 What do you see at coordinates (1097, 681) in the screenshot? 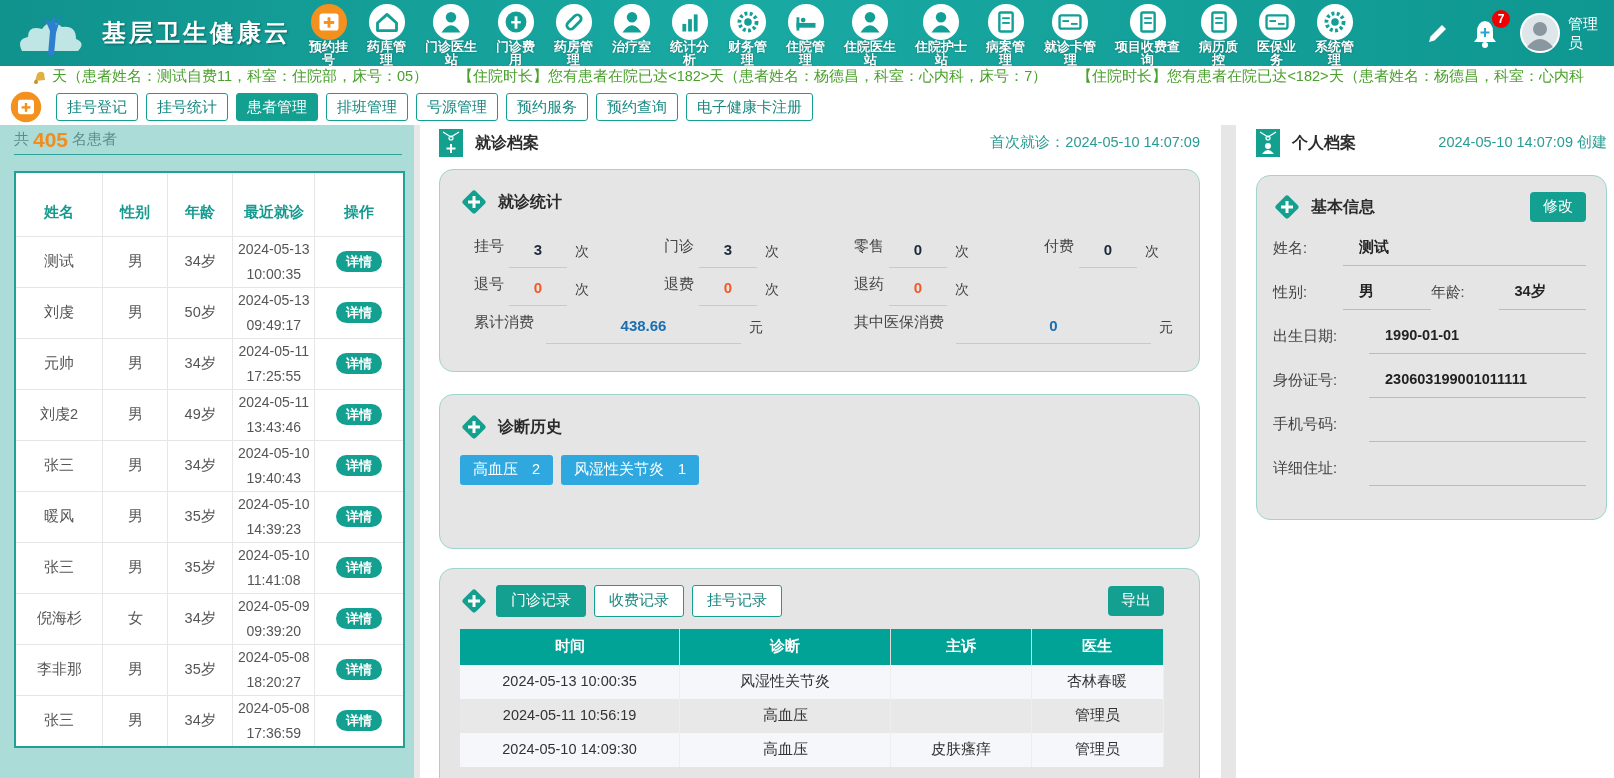
I see `table-cell: 杏林春暖` at bounding box center [1097, 681].